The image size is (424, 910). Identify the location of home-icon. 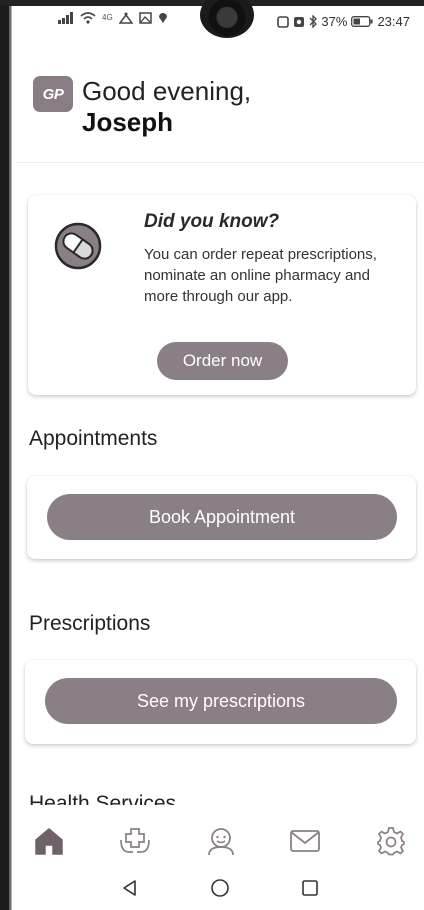
(49, 841).